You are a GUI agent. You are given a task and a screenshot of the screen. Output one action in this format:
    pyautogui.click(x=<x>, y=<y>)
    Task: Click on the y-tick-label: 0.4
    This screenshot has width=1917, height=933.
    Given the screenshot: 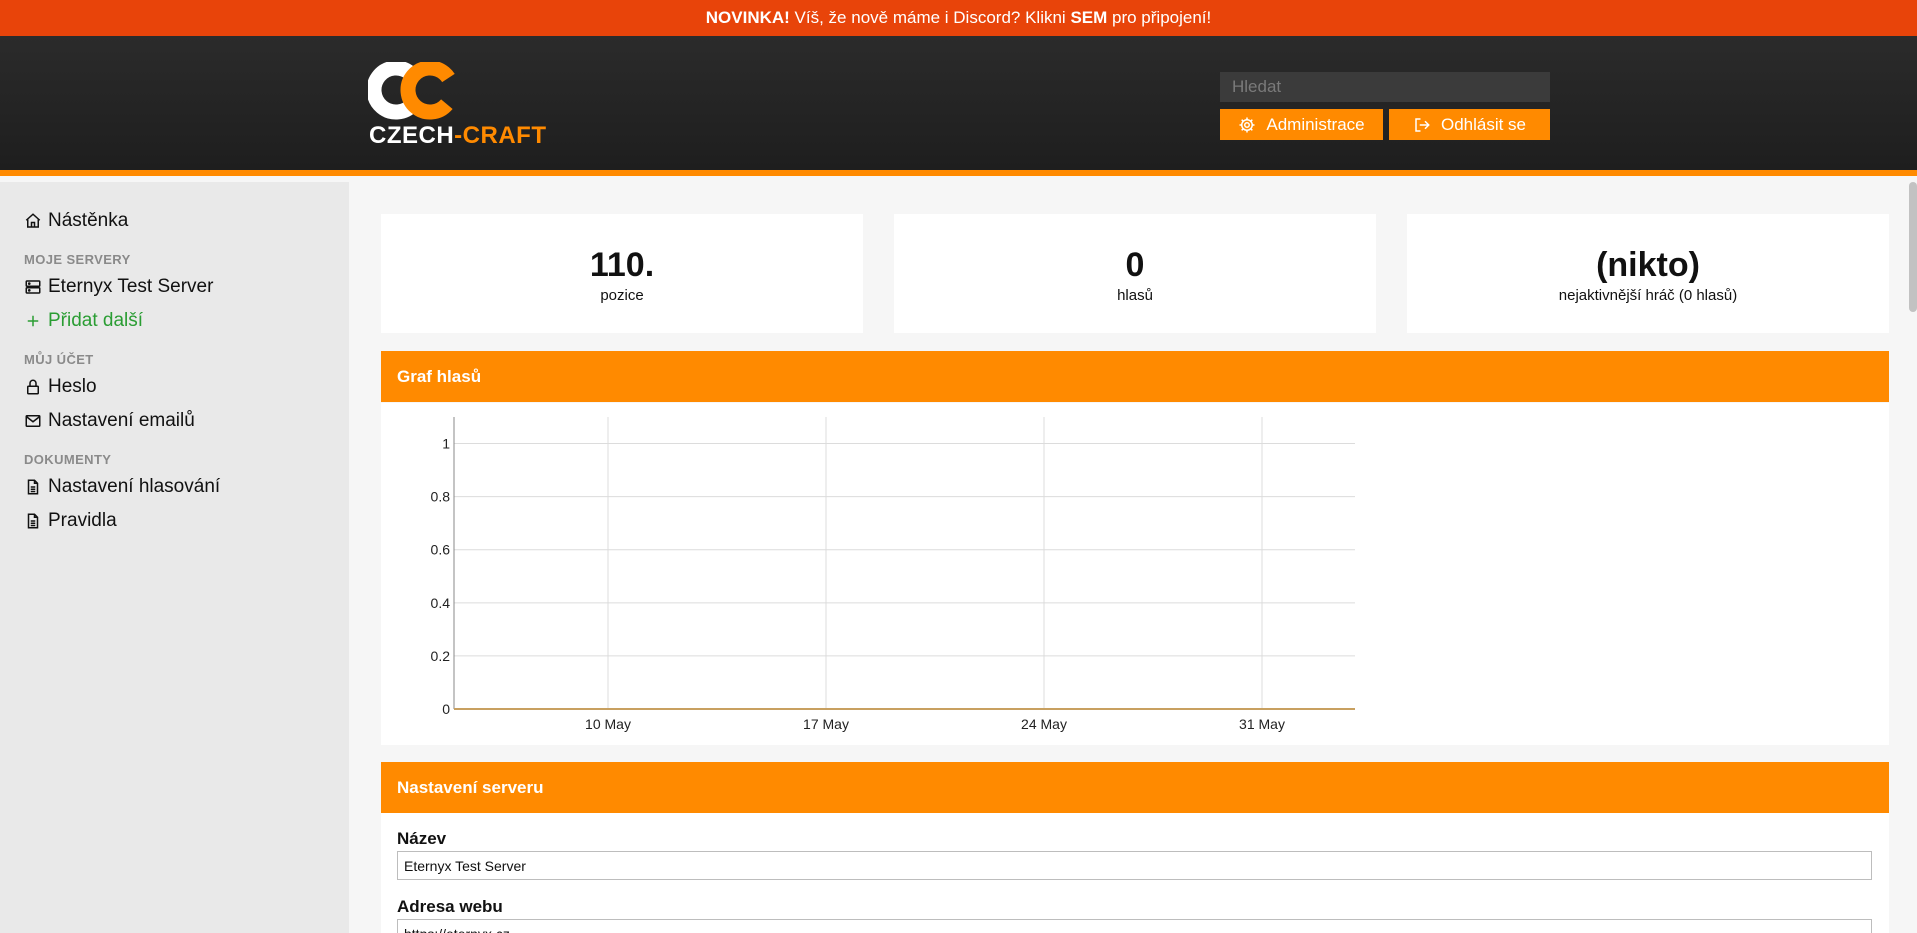 What is the action you would take?
    pyautogui.click(x=441, y=603)
    